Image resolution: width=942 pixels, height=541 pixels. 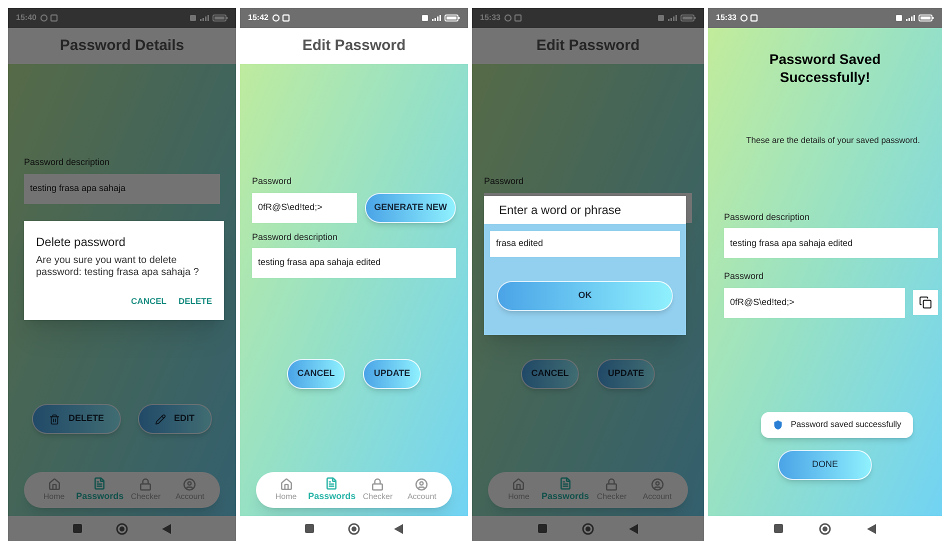 What do you see at coordinates (195, 301) in the screenshot?
I see `dialog-button: DELETE` at bounding box center [195, 301].